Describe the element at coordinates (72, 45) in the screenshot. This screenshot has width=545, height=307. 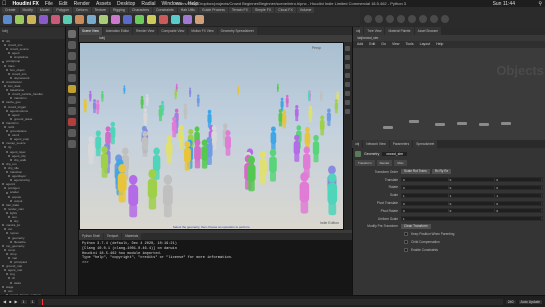
I see `move-tool-icon` at that location.